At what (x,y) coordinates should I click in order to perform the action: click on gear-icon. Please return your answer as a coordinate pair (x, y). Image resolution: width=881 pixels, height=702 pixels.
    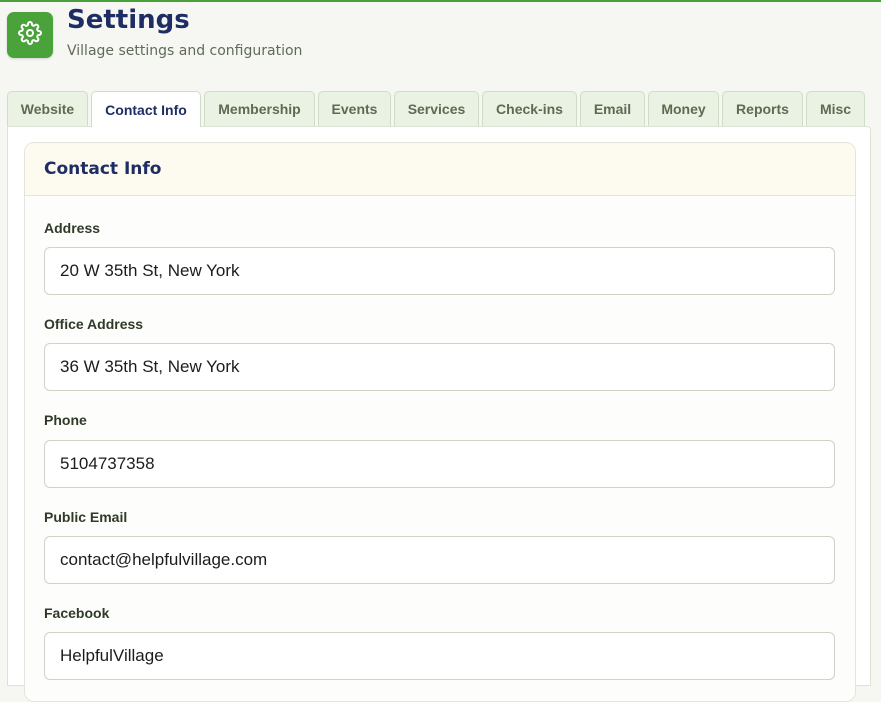
    Looking at the image, I should click on (30, 35).